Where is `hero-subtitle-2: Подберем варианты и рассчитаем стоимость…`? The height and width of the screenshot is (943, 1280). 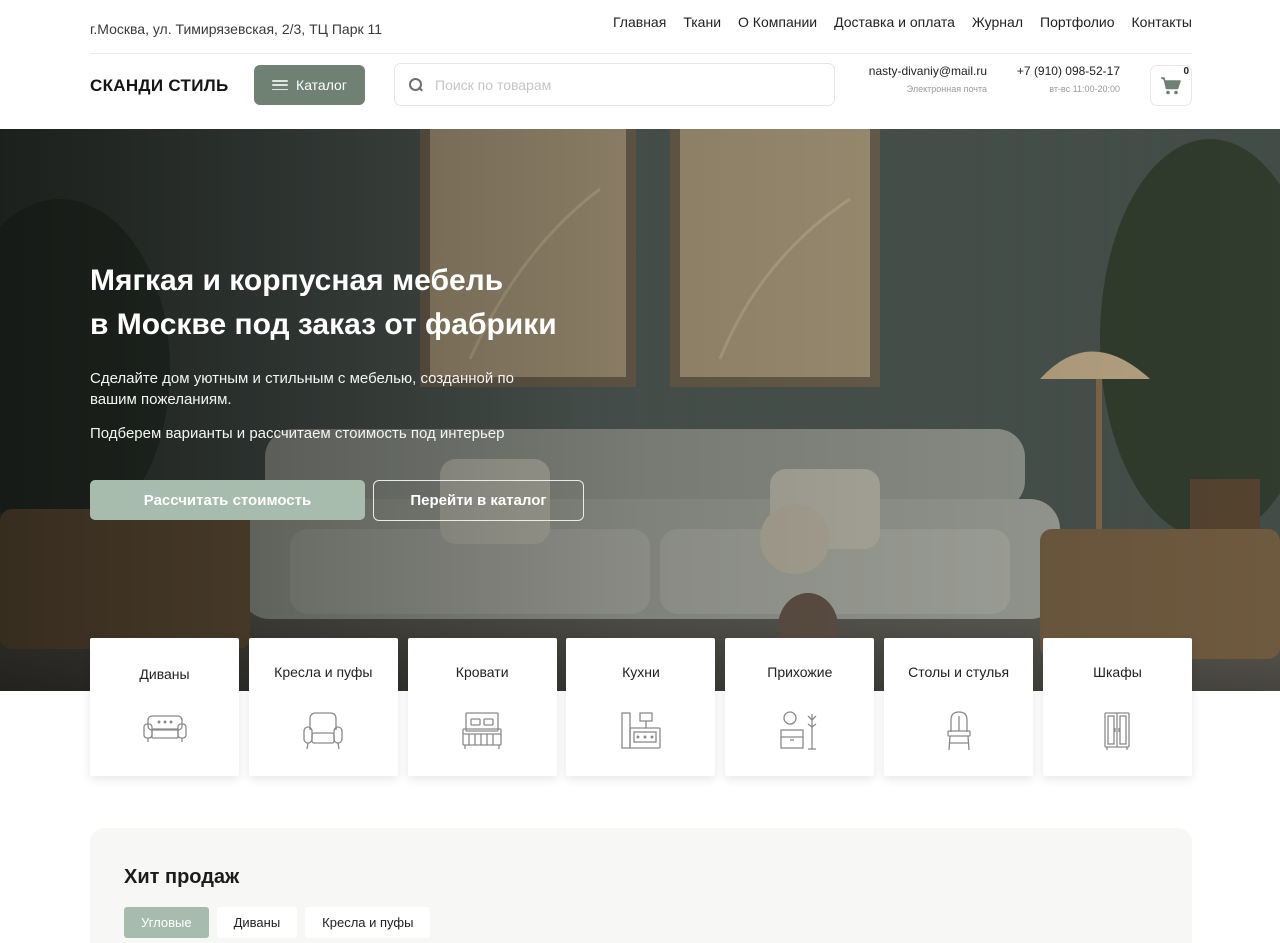
hero-subtitle-2: Подберем варианты и рассчитаем стоимость… is located at coordinates (297, 433).